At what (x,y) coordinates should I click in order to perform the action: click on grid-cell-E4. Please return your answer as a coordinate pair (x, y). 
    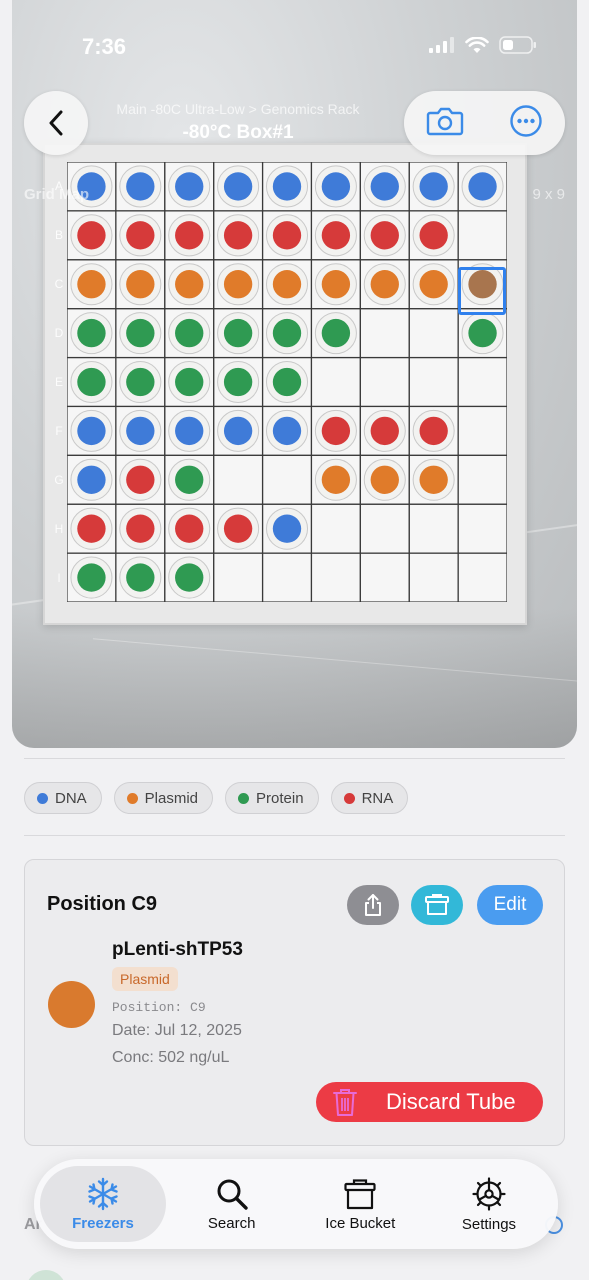
    Looking at the image, I should click on (238, 382).